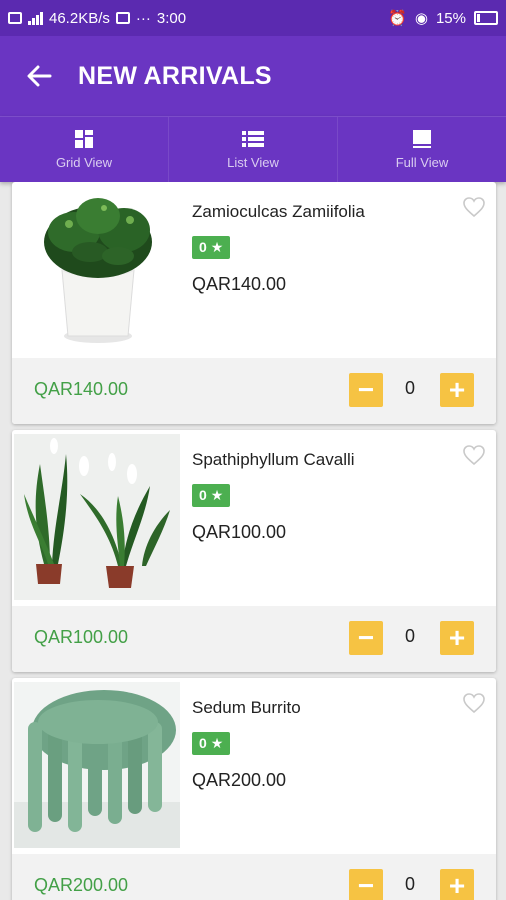 This screenshot has width=506, height=900. I want to click on signal-icon, so click(35, 18).